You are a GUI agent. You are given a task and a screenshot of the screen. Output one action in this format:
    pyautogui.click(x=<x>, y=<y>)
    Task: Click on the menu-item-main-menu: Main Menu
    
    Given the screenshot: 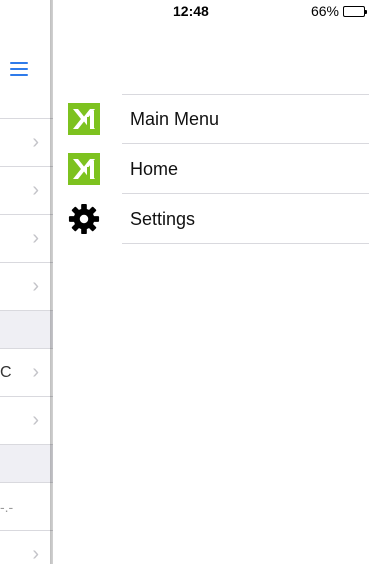 What is the action you would take?
    pyautogui.click(x=211, y=119)
    